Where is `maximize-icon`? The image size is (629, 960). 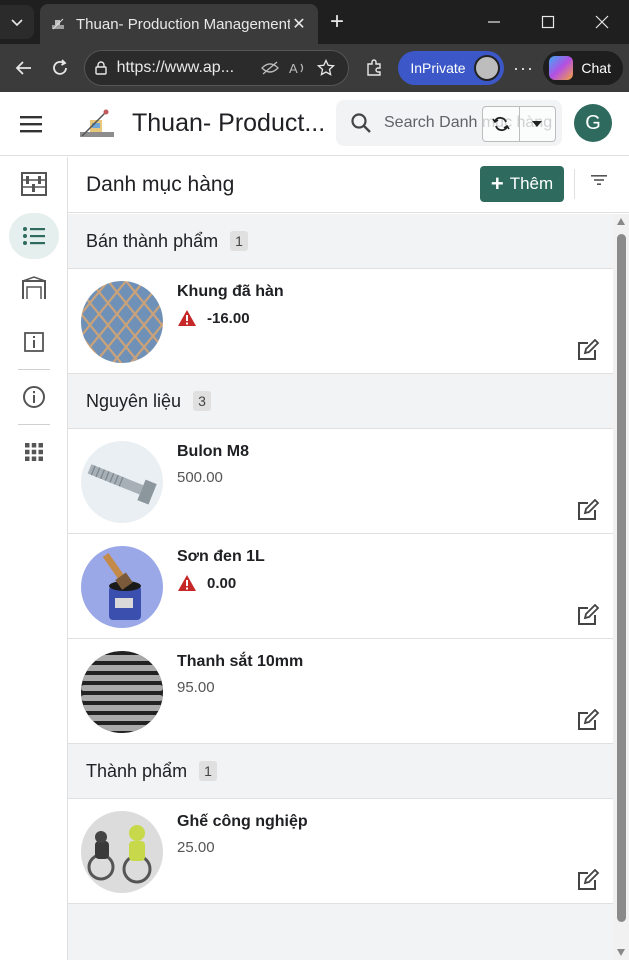 maximize-icon is located at coordinates (548, 22).